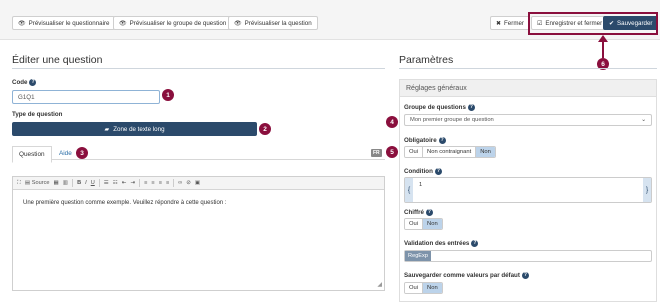 The image size is (660, 302). What do you see at coordinates (188, 183) in the screenshot?
I see `unlink-icon: ⊘` at bounding box center [188, 183].